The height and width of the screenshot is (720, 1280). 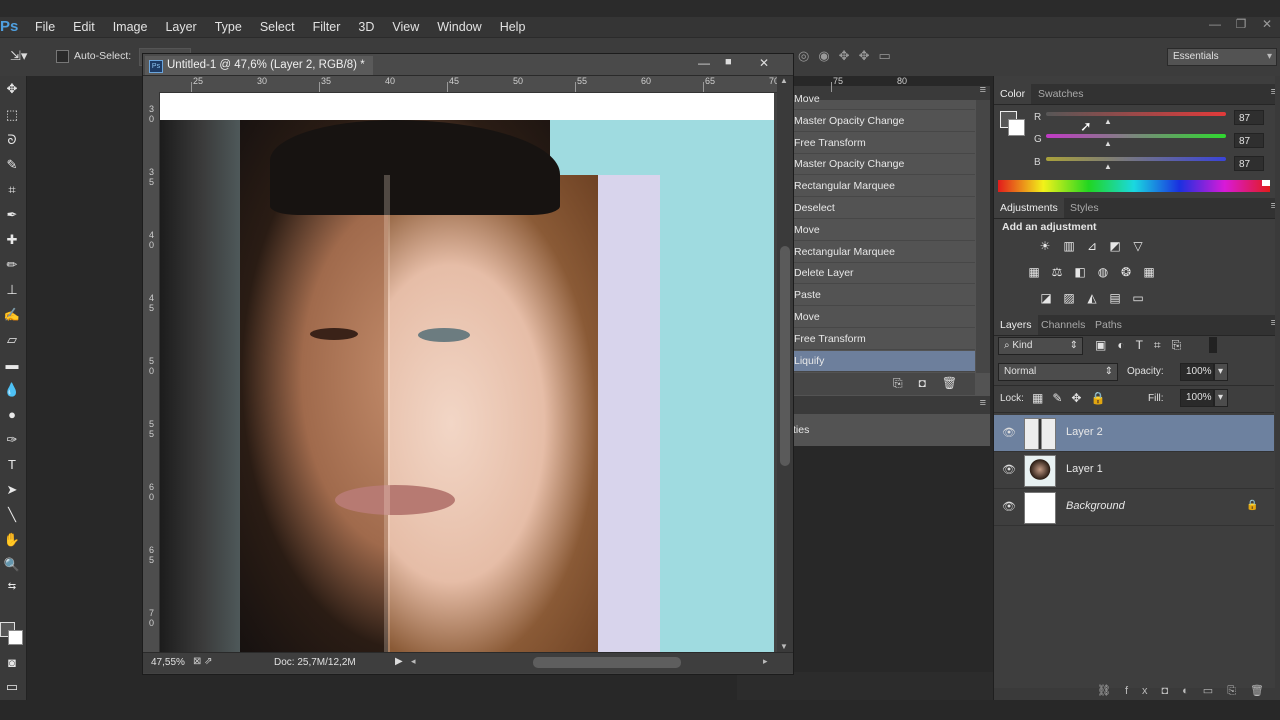 I want to click on blur-tool-icon: 💧, so click(x=12, y=390).